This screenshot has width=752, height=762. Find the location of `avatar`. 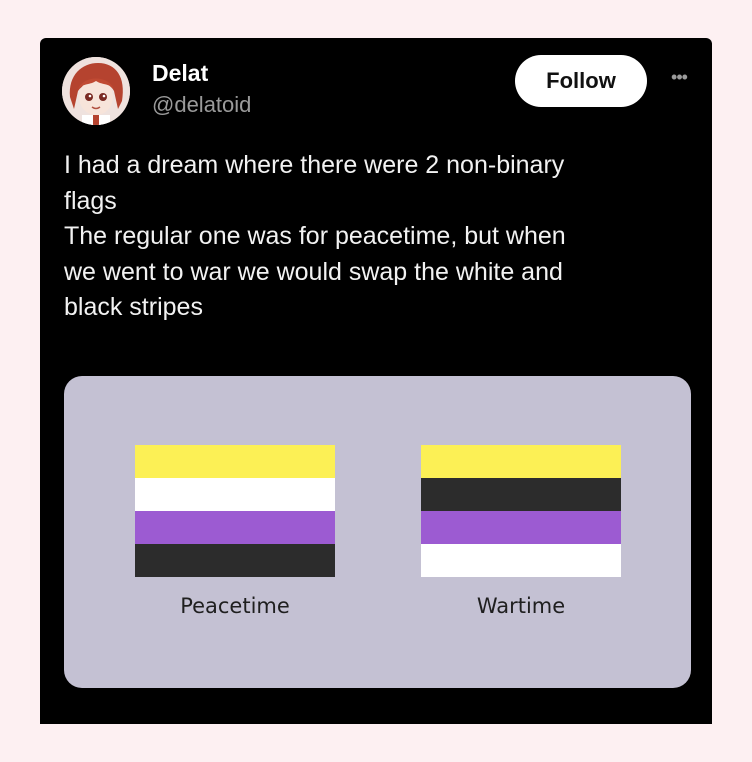

avatar is located at coordinates (96, 91).